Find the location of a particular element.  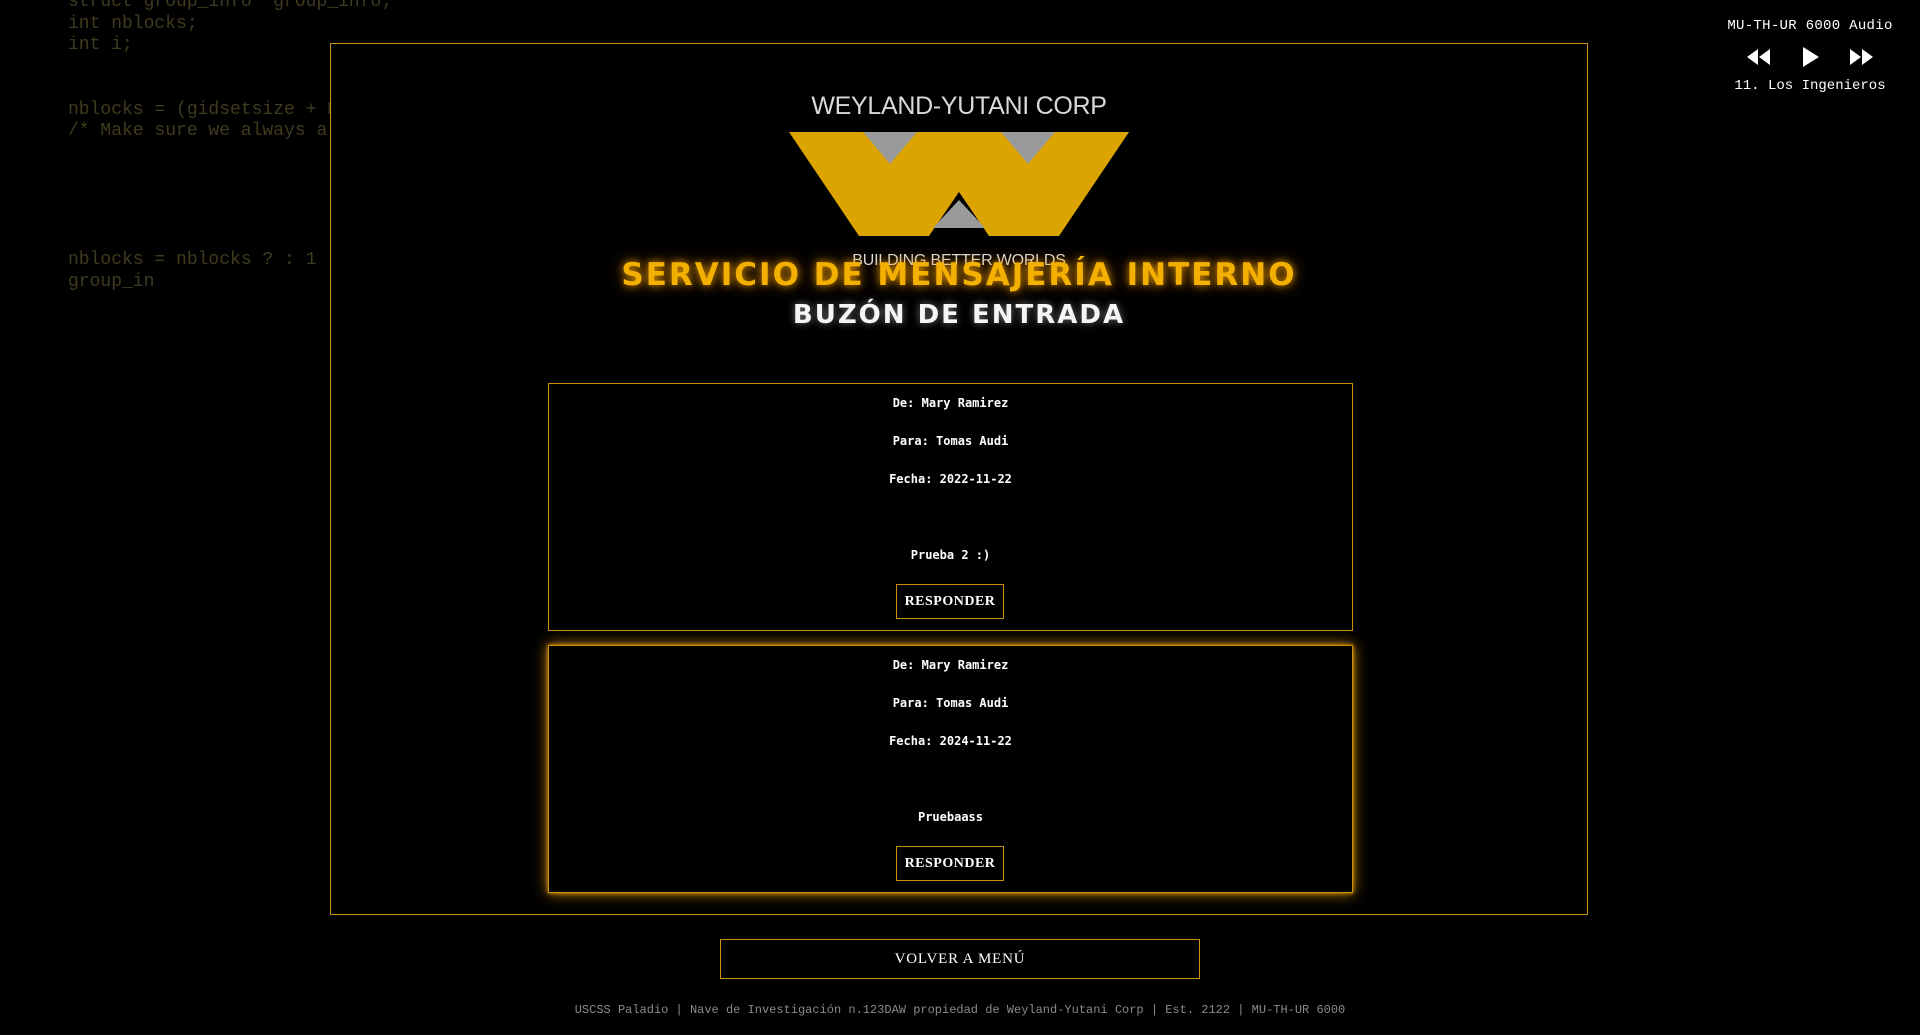

message-body: Pruebaass is located at coordinates (950, 817).